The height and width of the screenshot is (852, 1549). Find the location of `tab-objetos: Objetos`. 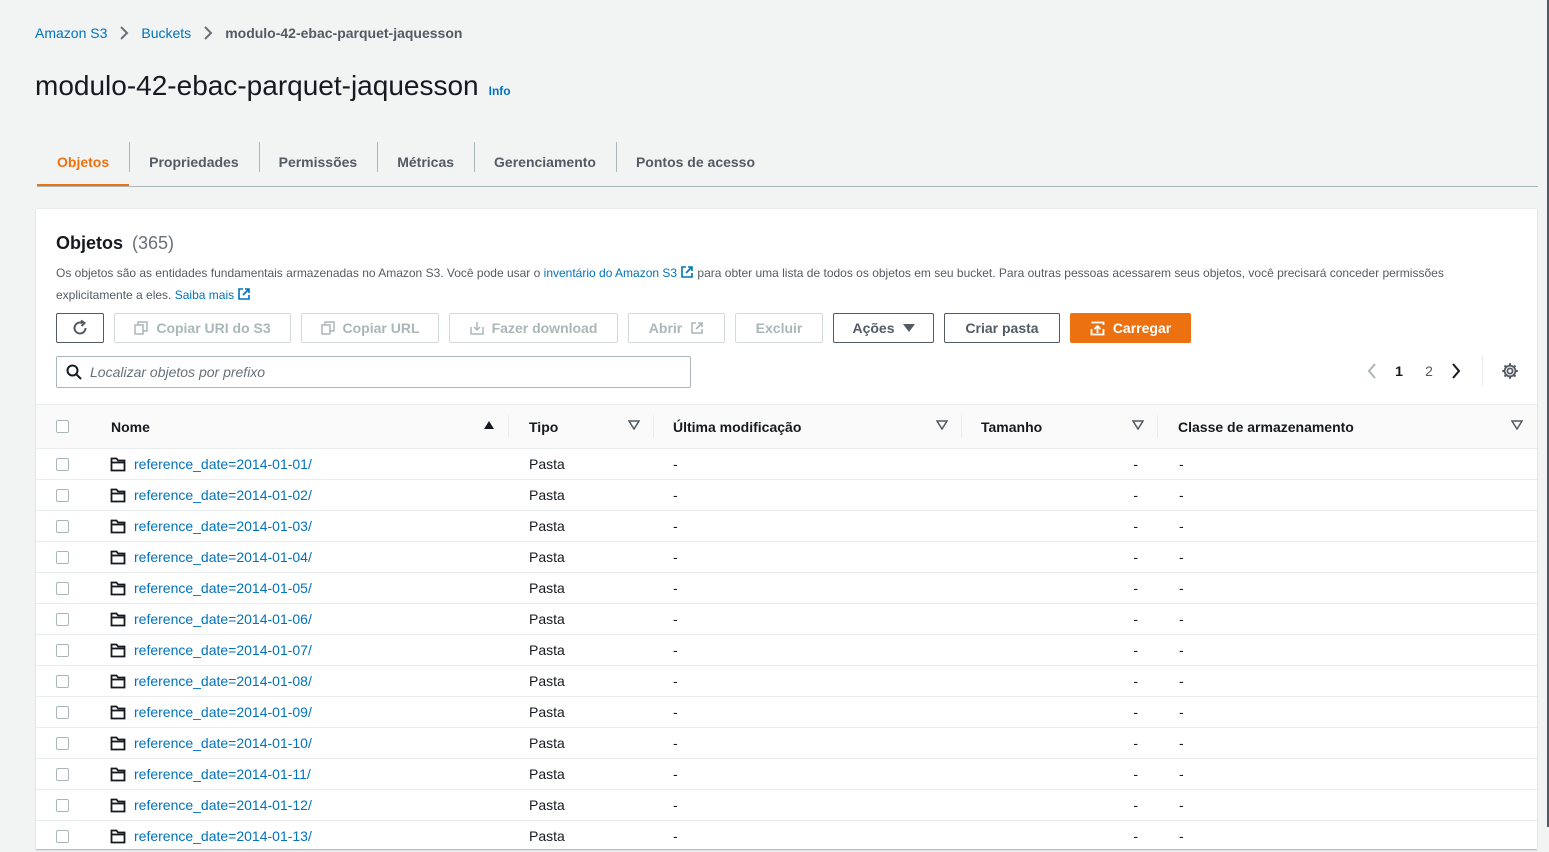

tab-objetos: Objetos is located at coordinates (83, 164).